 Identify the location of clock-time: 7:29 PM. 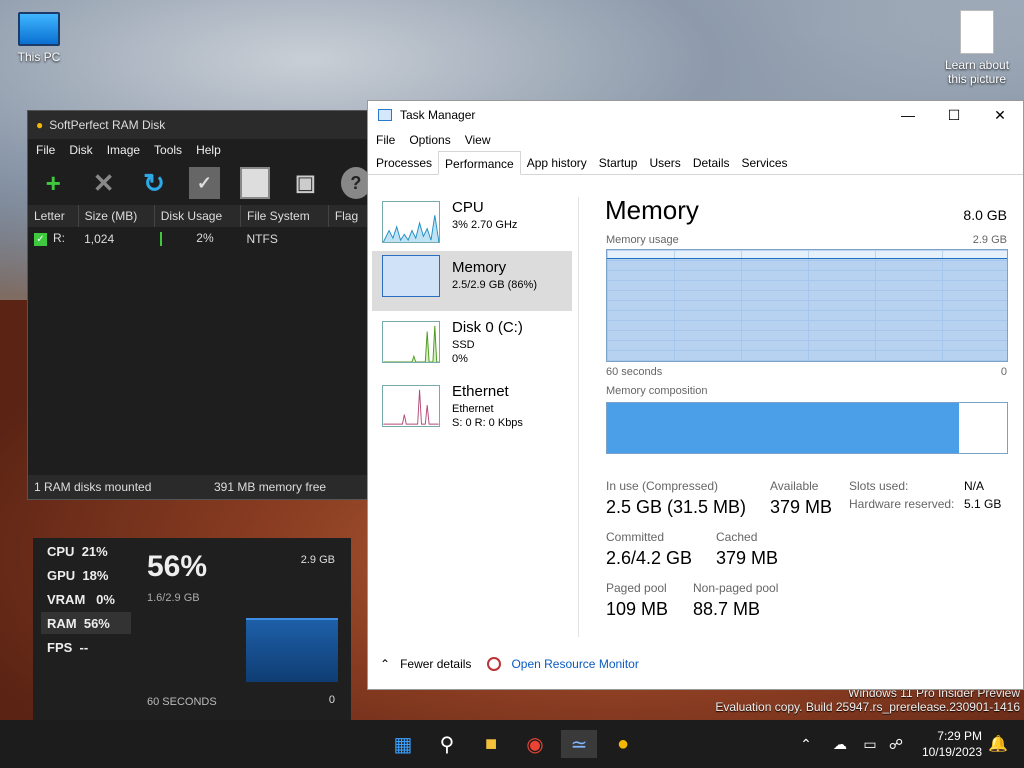
(959, 736).